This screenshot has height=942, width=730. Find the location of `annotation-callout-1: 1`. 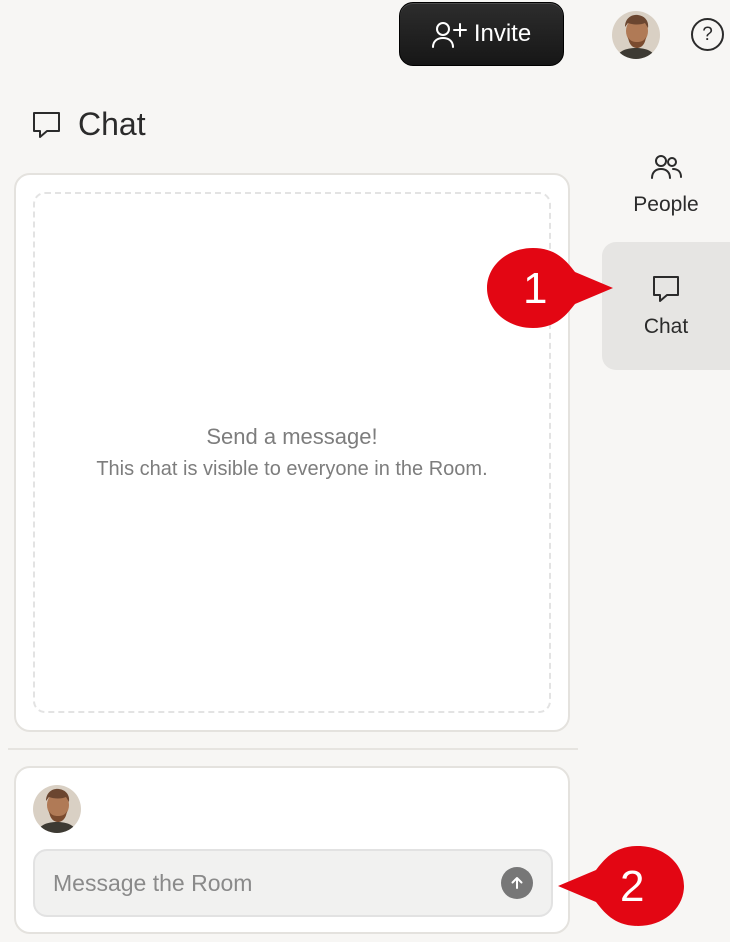

annotation-callout-1: 1 is located at coordinates (551, 288).